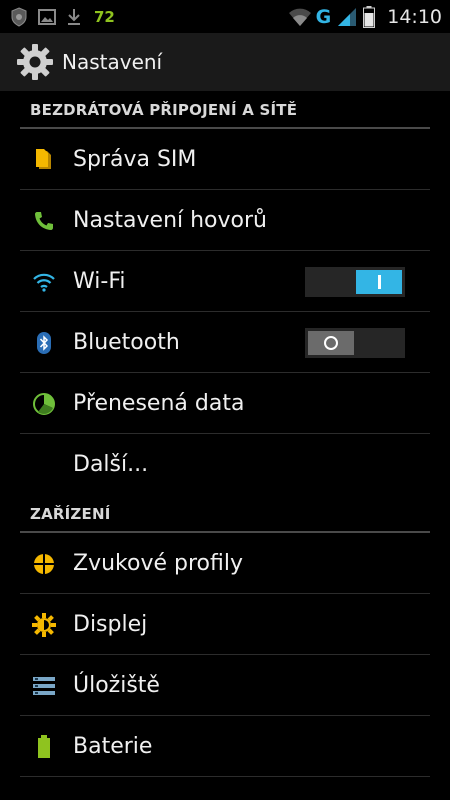 This screenshot has width=450, height=800. I want to click on item-divider, so click(225, 776).